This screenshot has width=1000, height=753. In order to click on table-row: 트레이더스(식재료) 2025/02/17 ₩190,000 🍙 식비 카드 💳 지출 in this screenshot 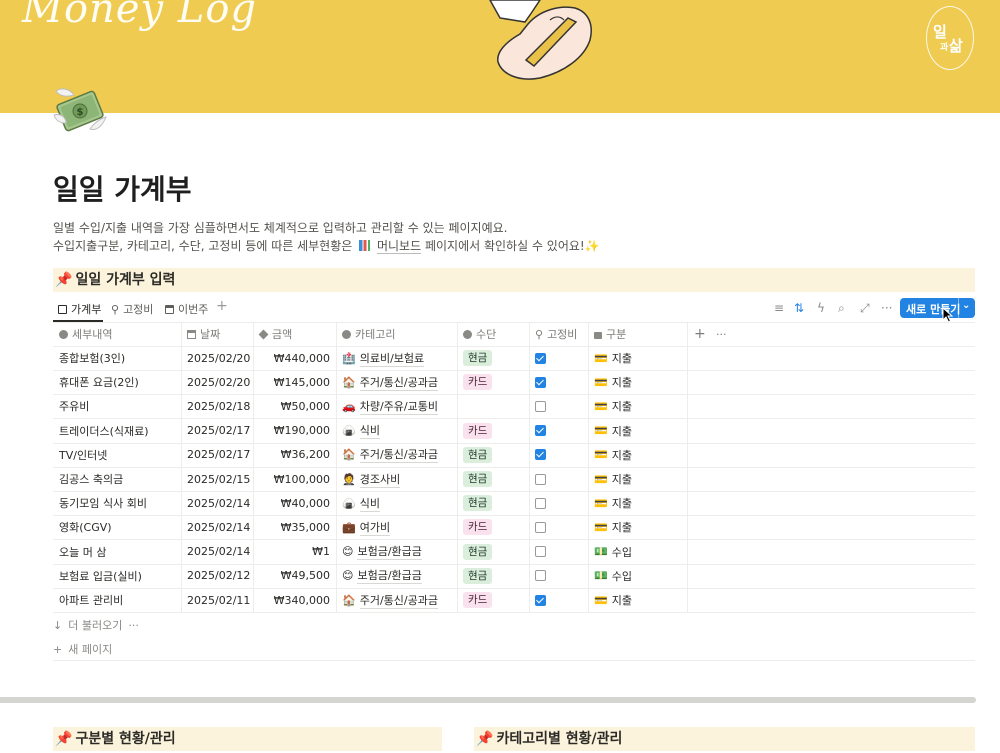, I will do `click(370, 431)`.